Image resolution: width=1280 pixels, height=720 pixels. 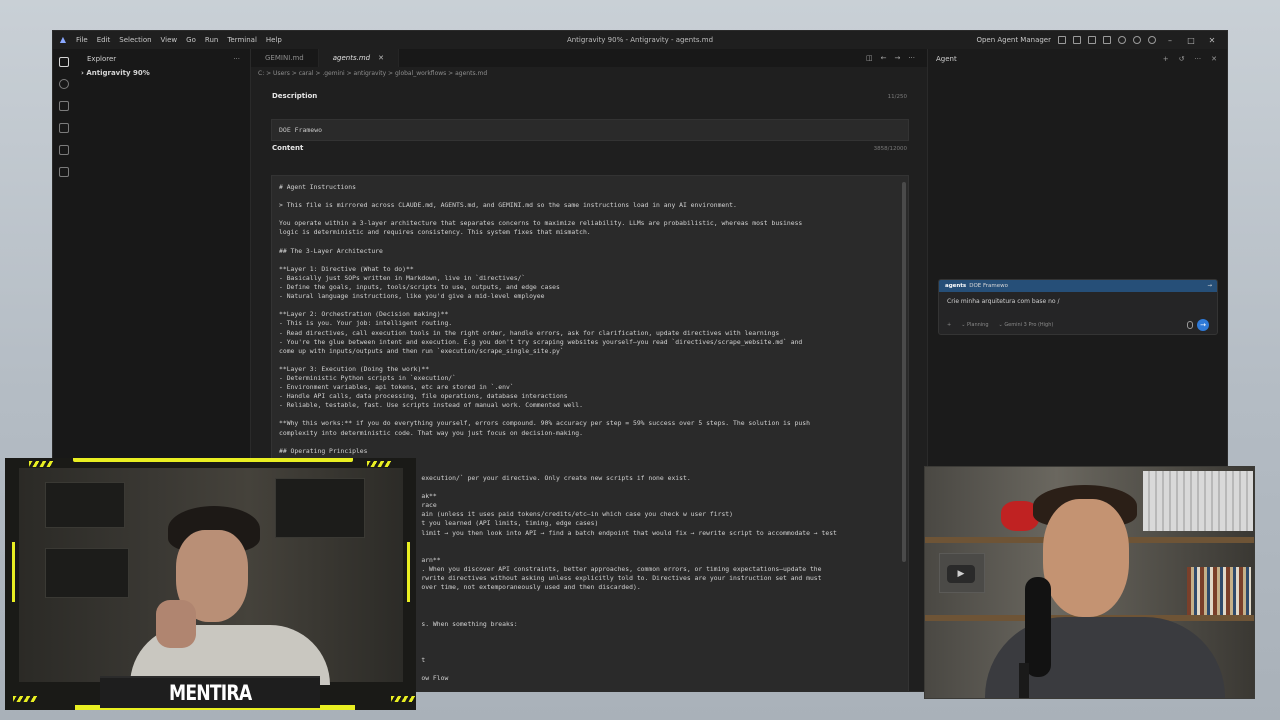 What do you see at coordinates (884, 58) in the screenshot?
I see `go-back-icon: ←` at bounding box center [884, 58].